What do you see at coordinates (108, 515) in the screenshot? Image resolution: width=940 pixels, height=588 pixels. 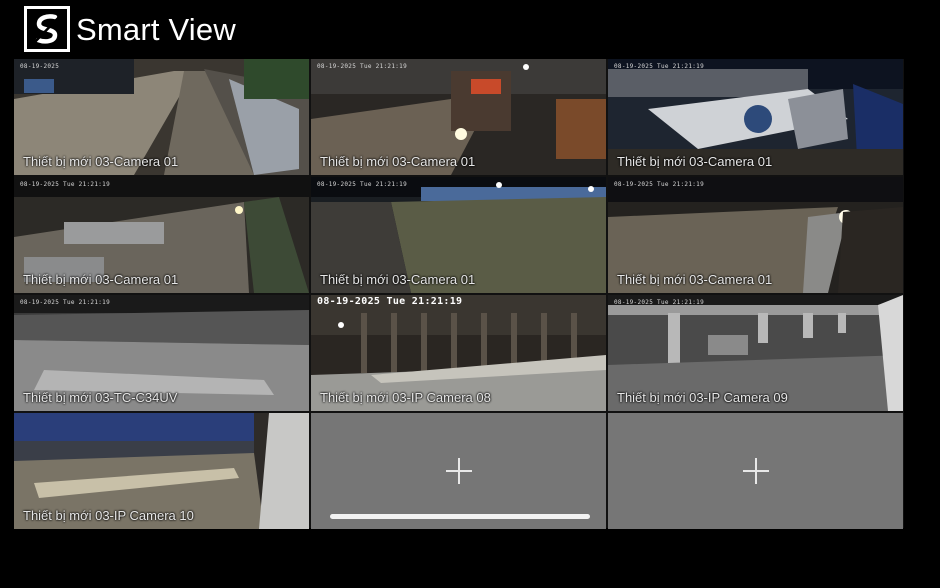 I see `camera-label: Thiết bị mới 03-IP Camera 10` at bounding box center [108, 515].